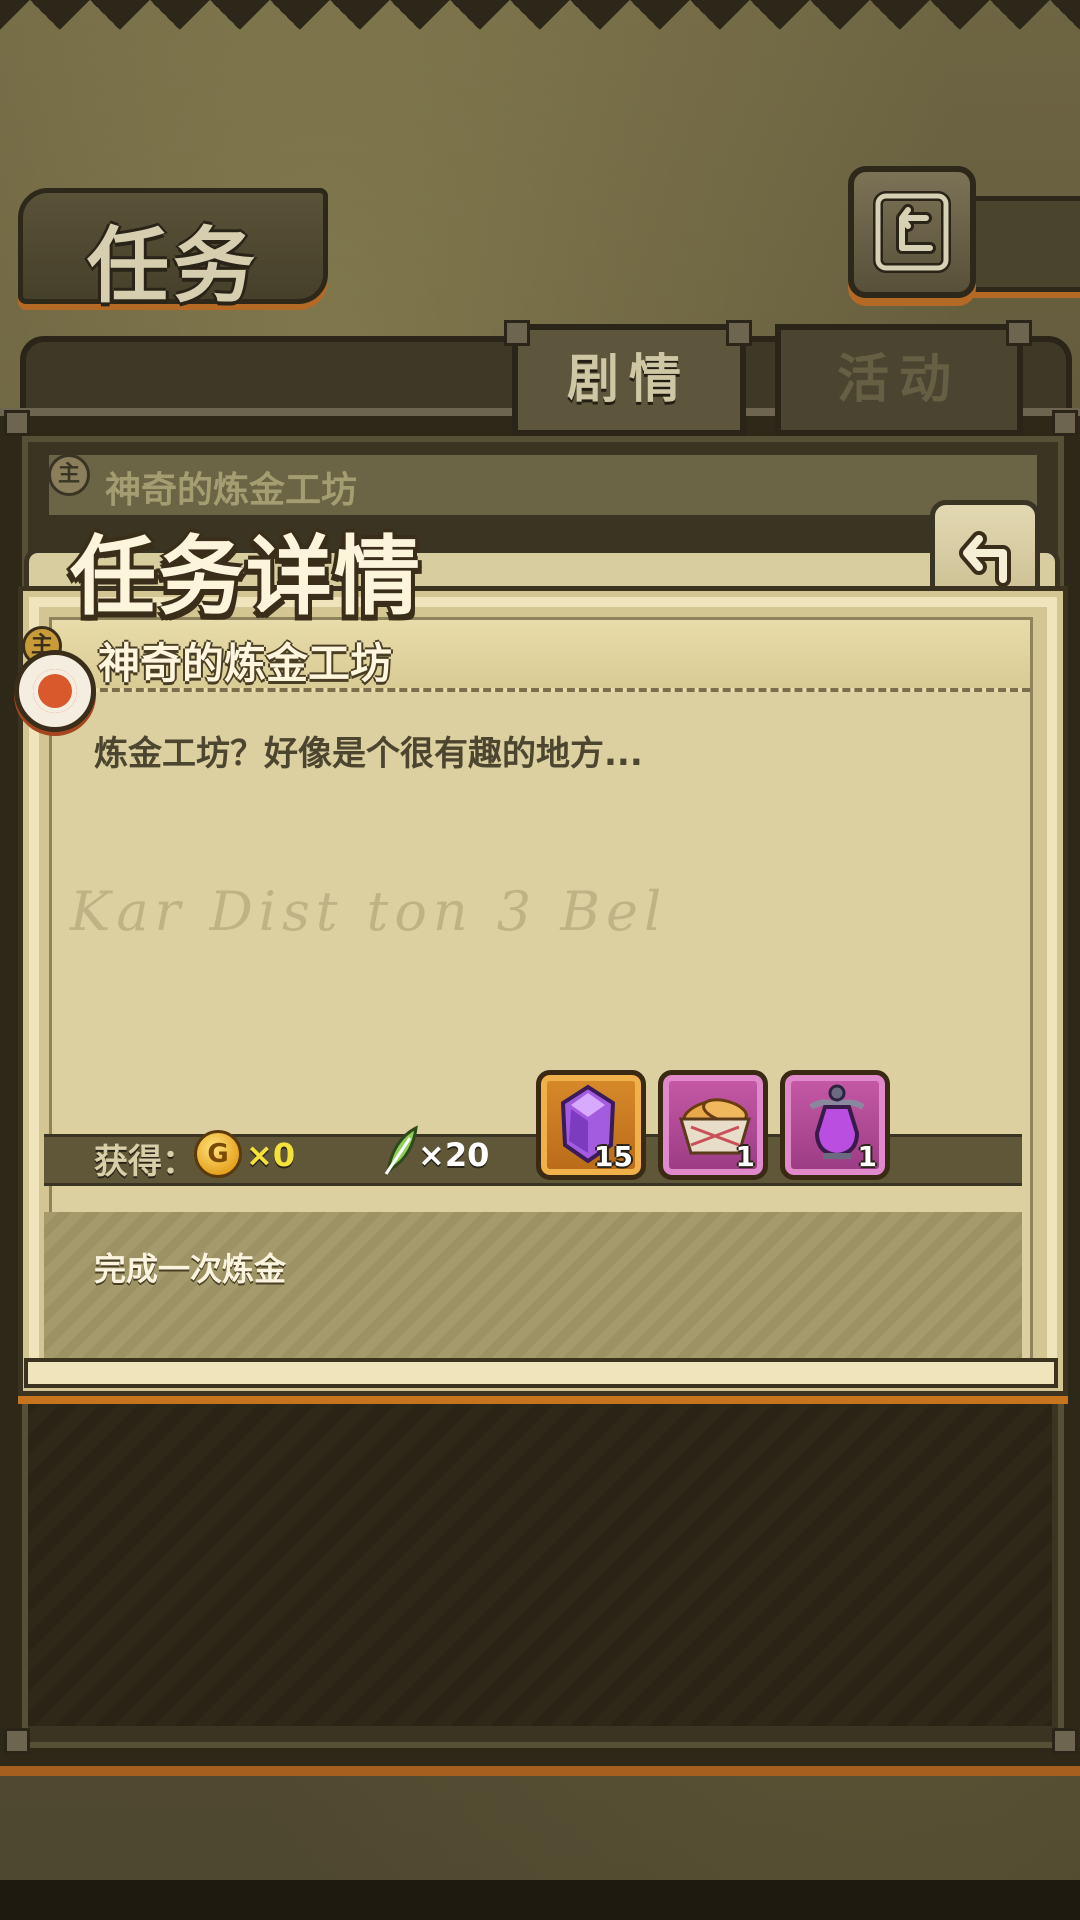 This screenshot has height=1920, width=1080. I want to click on tab-plot: 剧情, so click(629, 380).